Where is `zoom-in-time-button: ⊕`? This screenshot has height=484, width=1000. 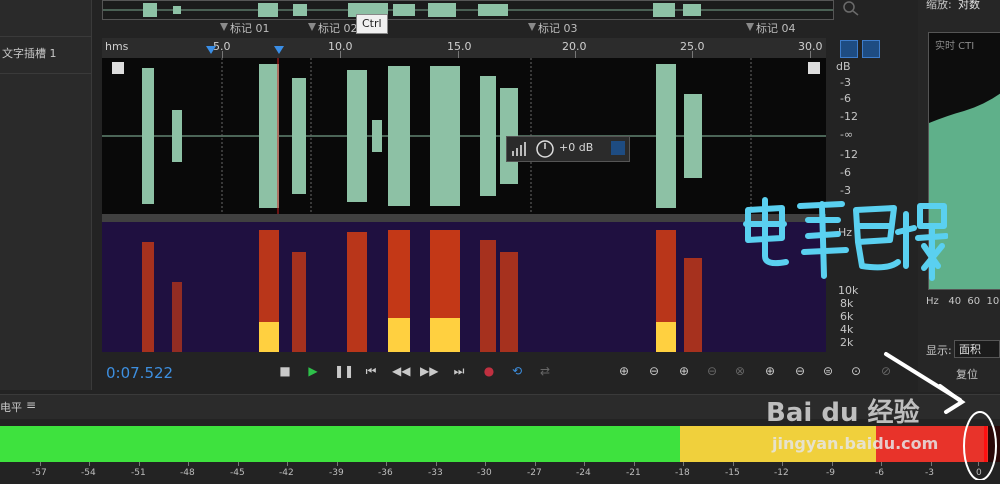 zoom-in-time-button: ⊕ is located at coordinates (684, 371).